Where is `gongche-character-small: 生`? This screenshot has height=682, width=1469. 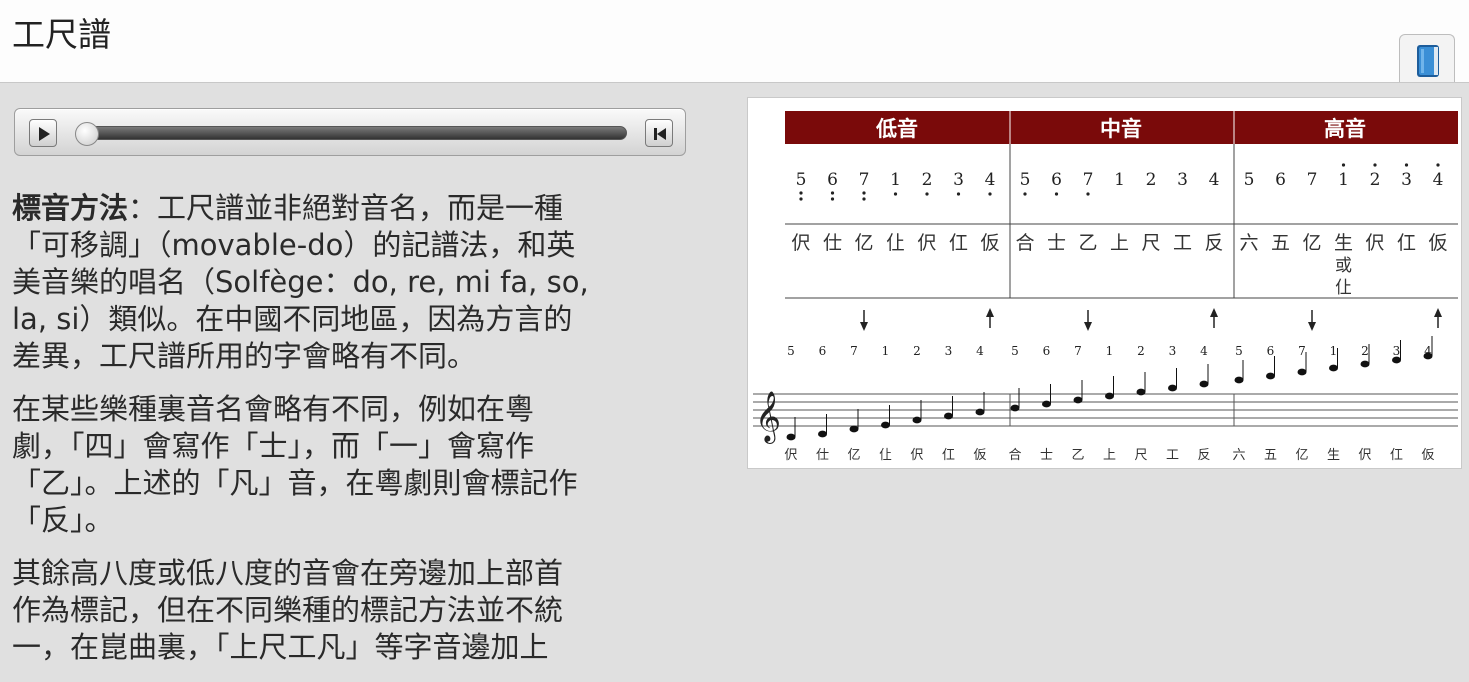
gongche-character-small: 生 is located at coordinates (1333, 455).